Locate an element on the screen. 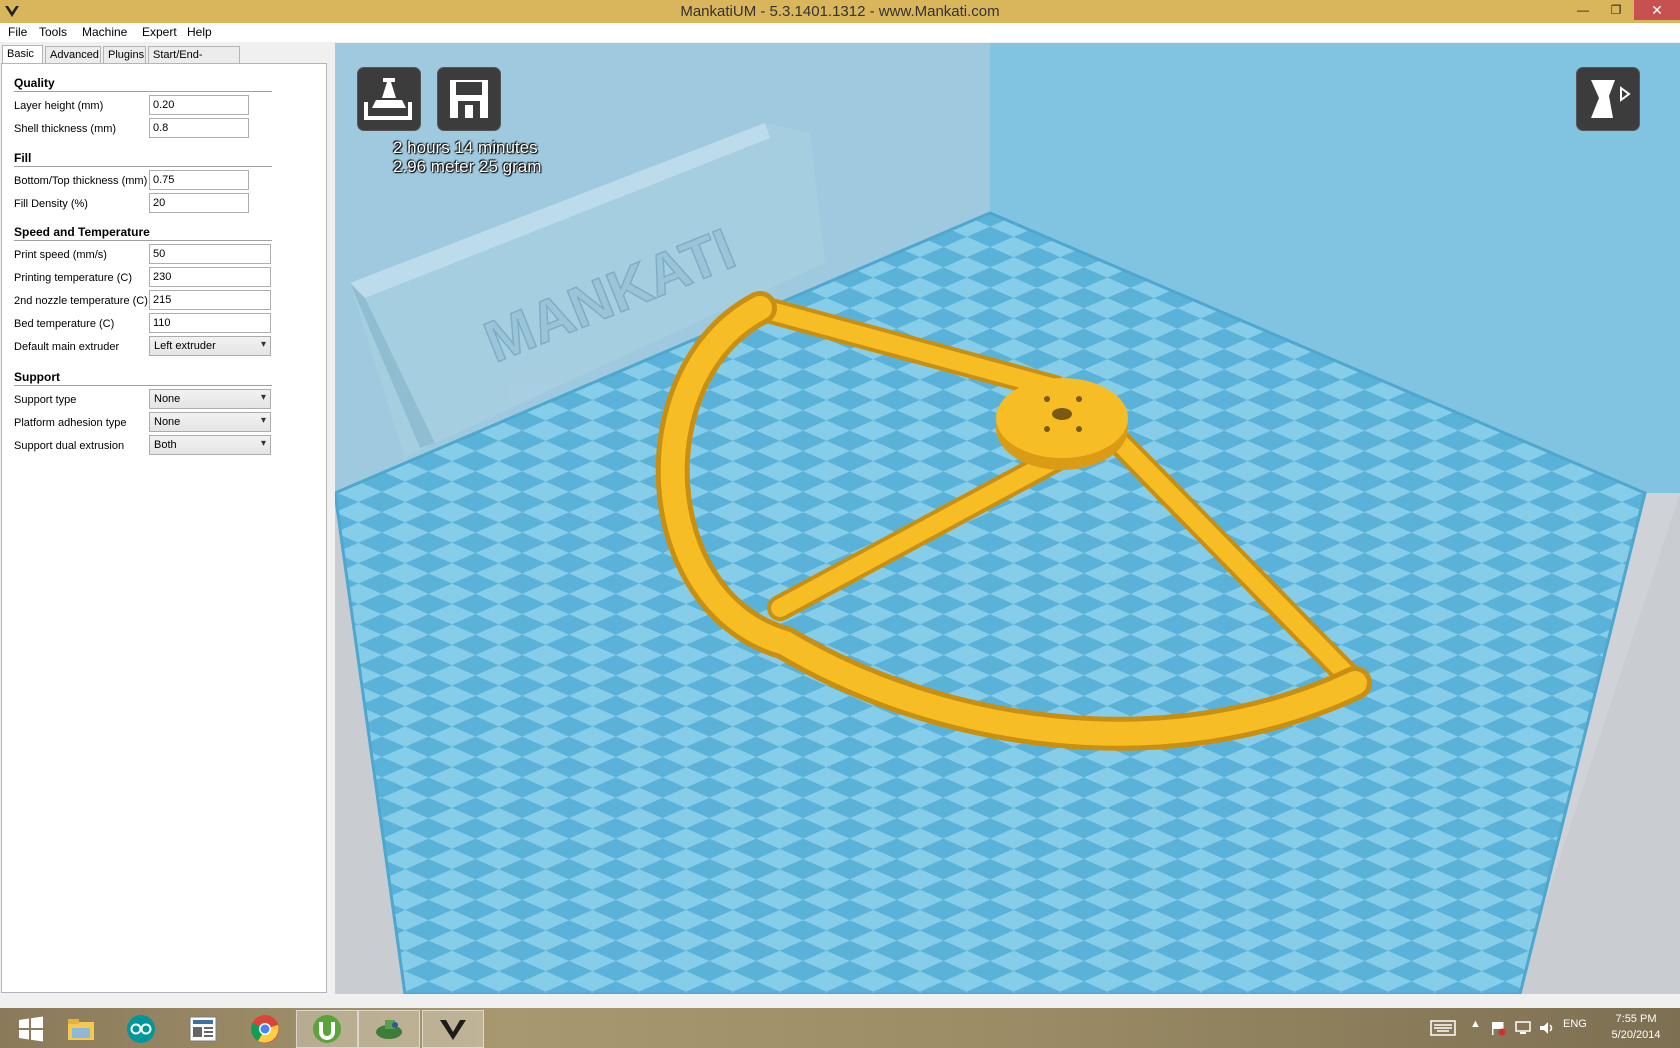 This screenshot has width=1680, height=1048. save-gcode-button is located at coordinates (469, 99).